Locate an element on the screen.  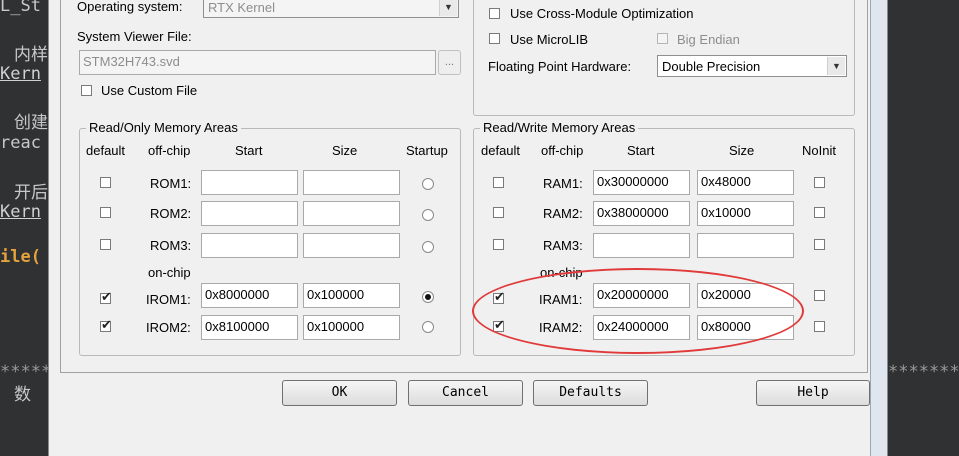
irom2-default-checkbox: ✔ is located at coordinates (106, 324).